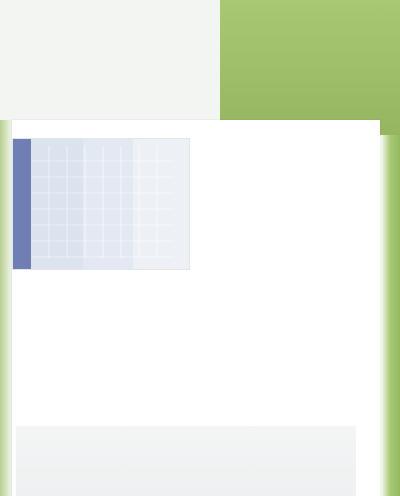 This screenshot has height=496, width=400. What do you see at coordinates (103, 202) in the screenshot?
I see `thumbnail-grid` at bounding box center [103, 202].